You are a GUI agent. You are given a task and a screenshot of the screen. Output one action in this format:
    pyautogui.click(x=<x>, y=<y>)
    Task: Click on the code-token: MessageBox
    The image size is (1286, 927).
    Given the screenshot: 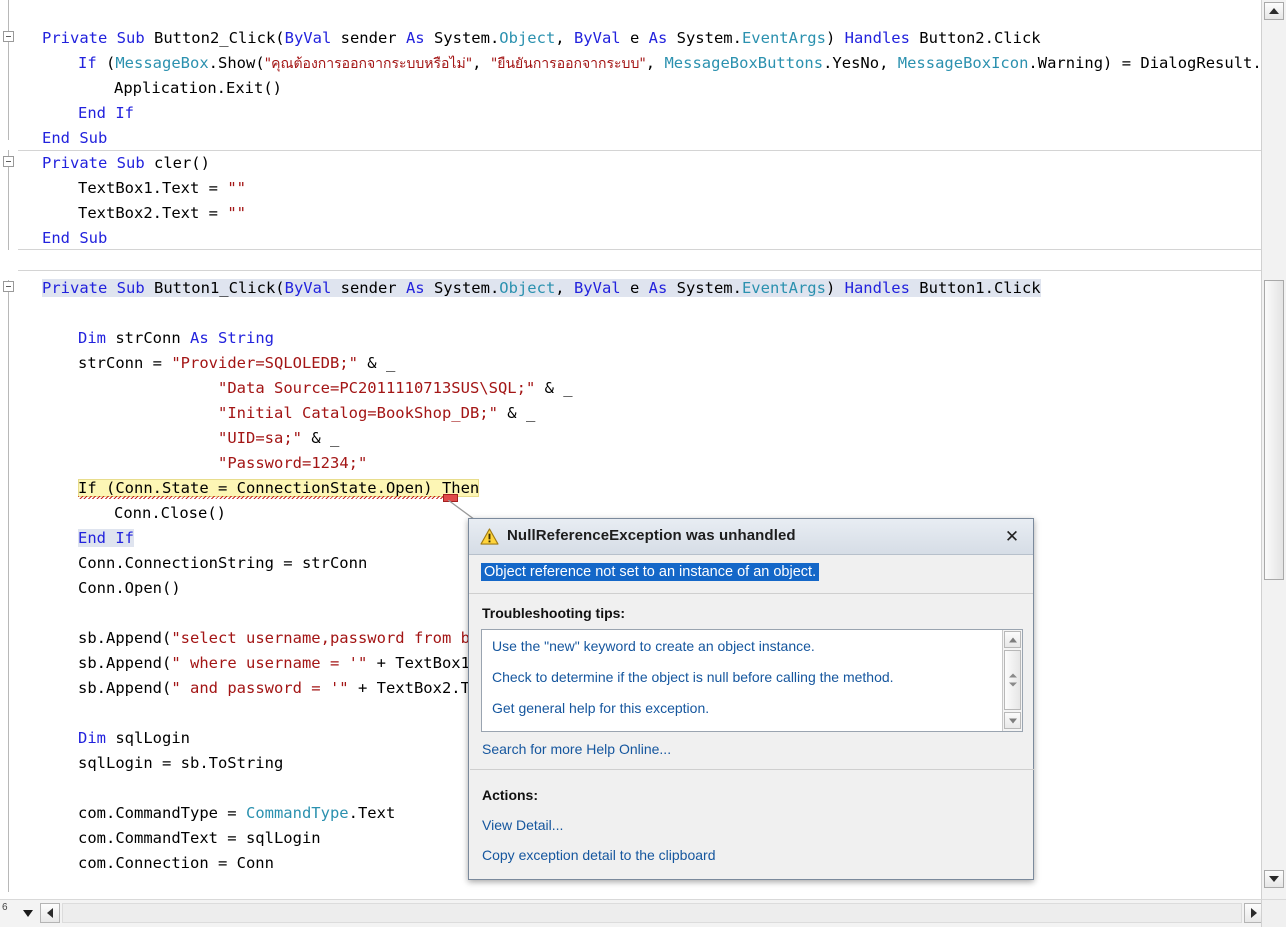 What is the action you would take?
    pyautogui.click(x=162, y=63)
    